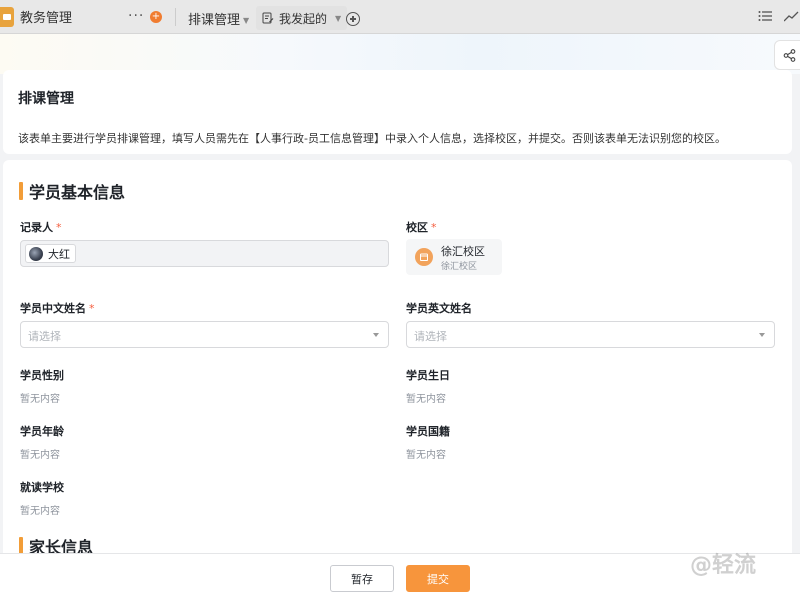  I want to click on nationality-label: 学员国籍, so click(428, 431).